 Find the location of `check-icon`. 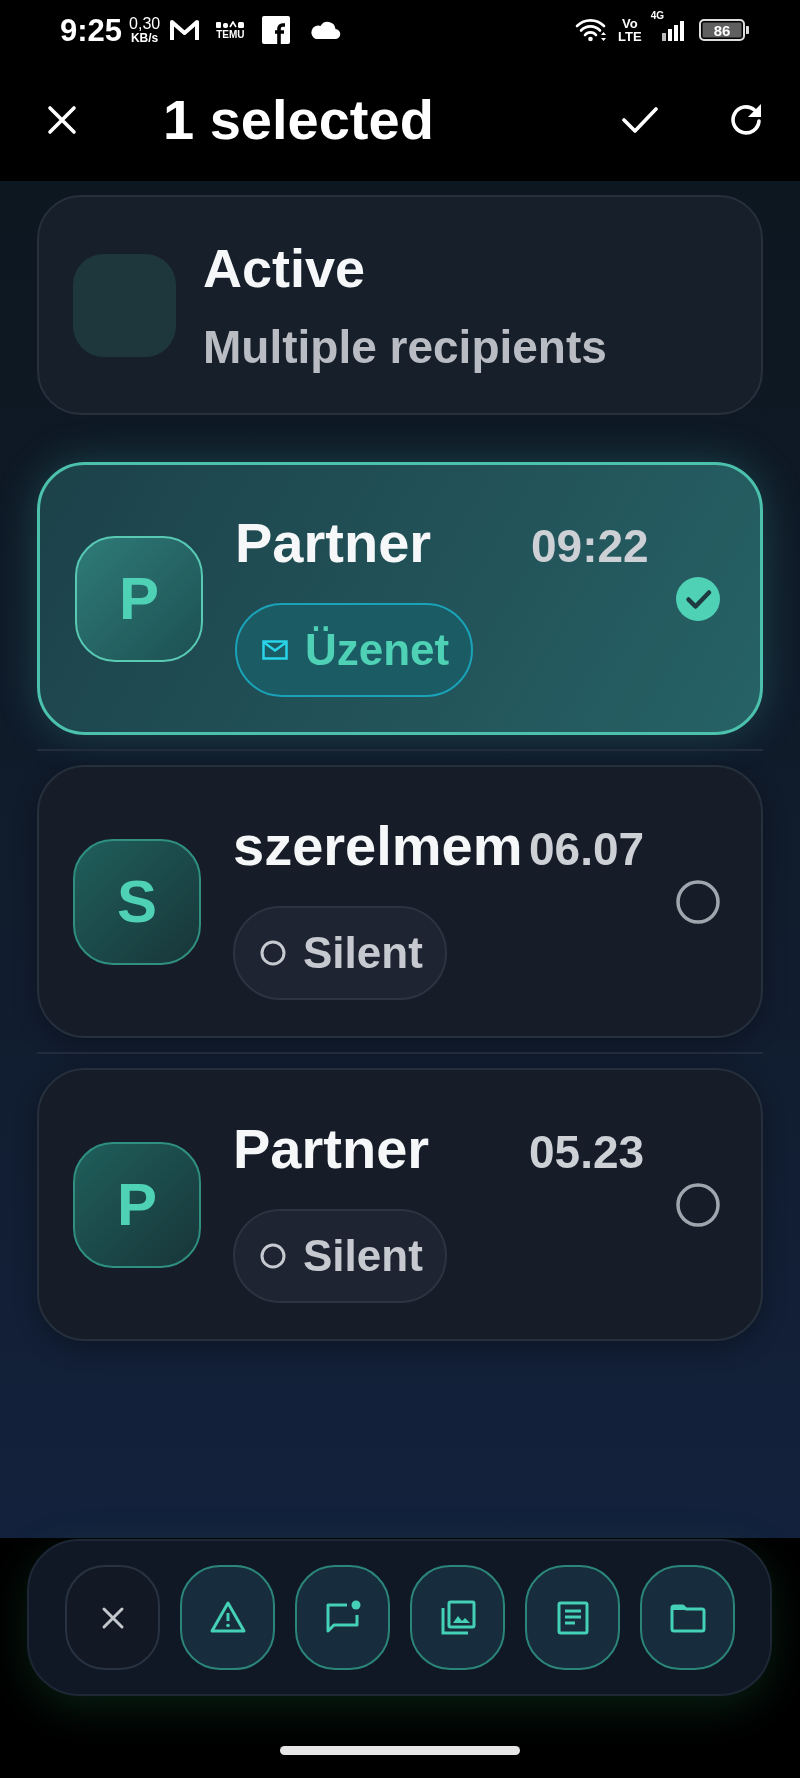

check-icon is located at coordinates (640, 119).